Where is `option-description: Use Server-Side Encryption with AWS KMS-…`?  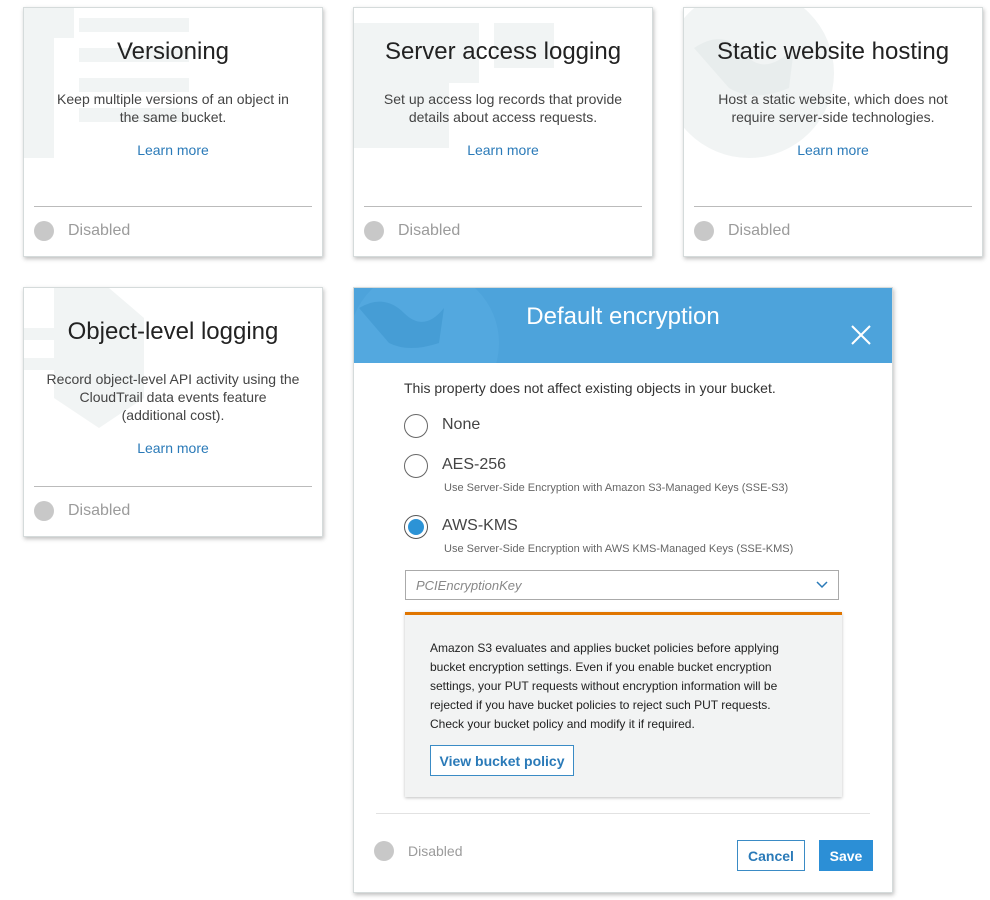
option-description: Use Server-Side Encryption with AWS KMS-… is located at coordinates (619, 549).